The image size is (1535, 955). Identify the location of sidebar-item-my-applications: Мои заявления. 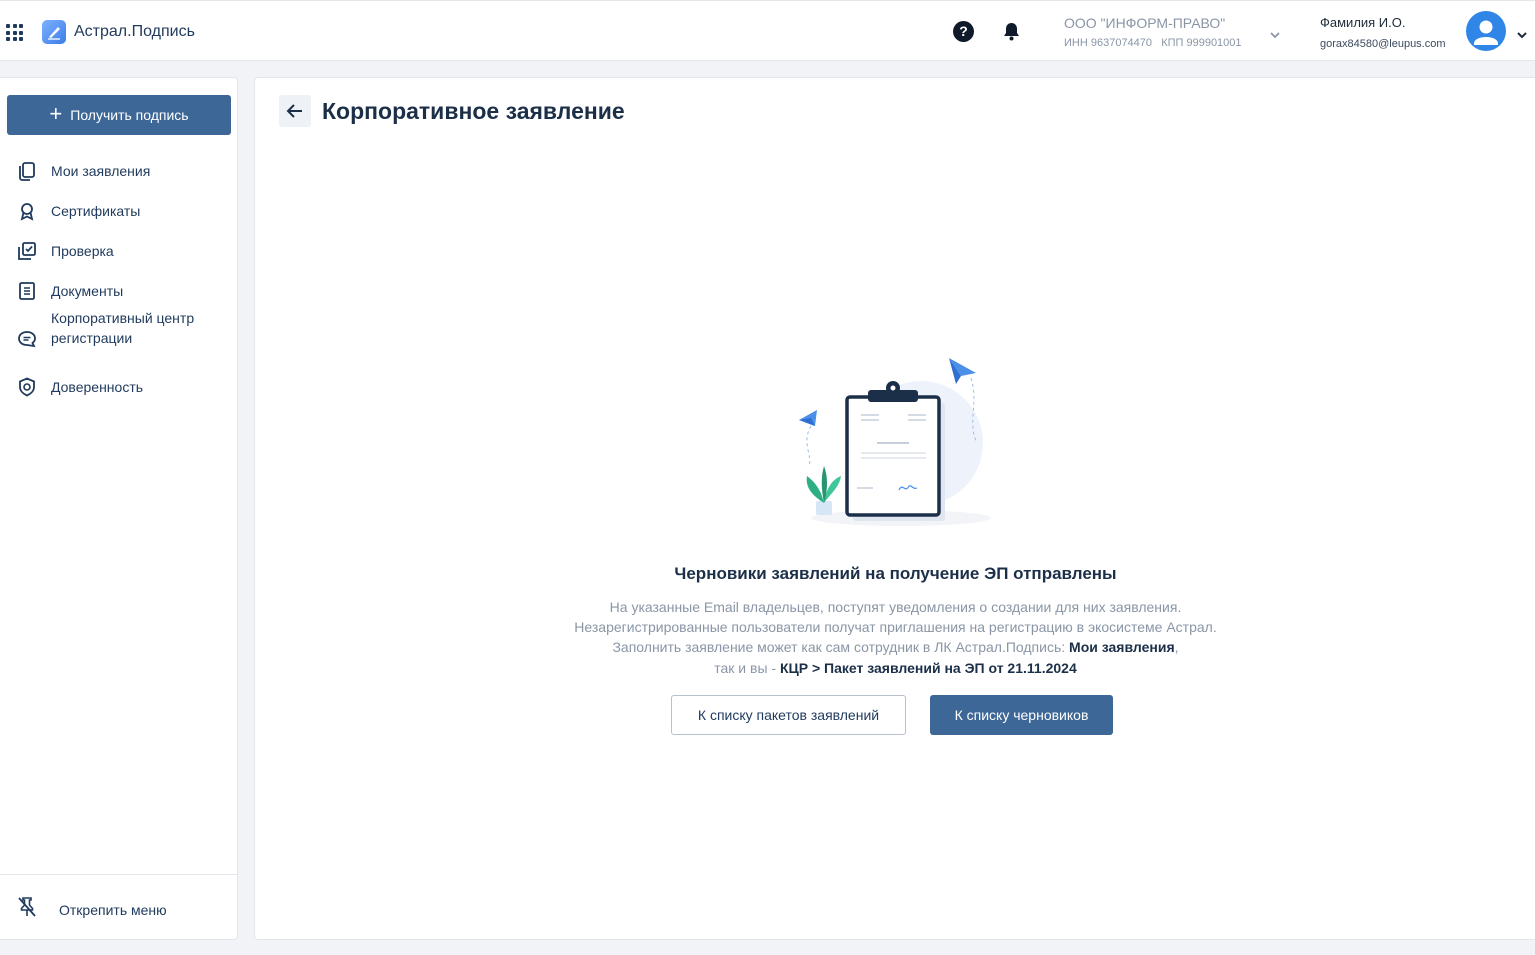
(83, 171).